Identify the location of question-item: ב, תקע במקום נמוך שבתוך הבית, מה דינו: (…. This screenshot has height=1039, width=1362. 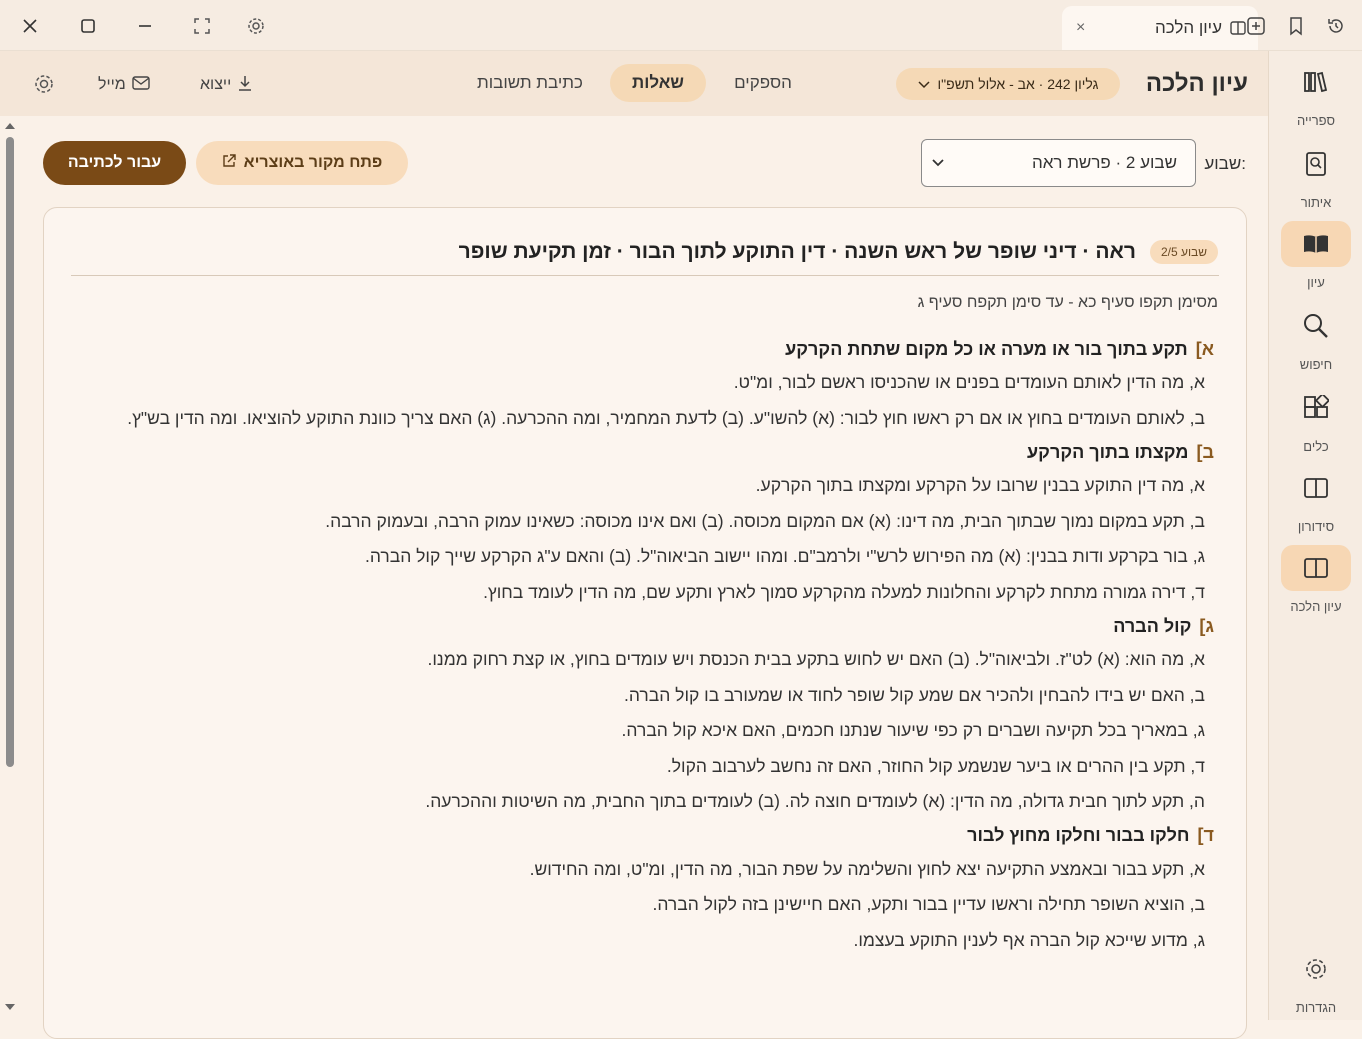
(765, 520).